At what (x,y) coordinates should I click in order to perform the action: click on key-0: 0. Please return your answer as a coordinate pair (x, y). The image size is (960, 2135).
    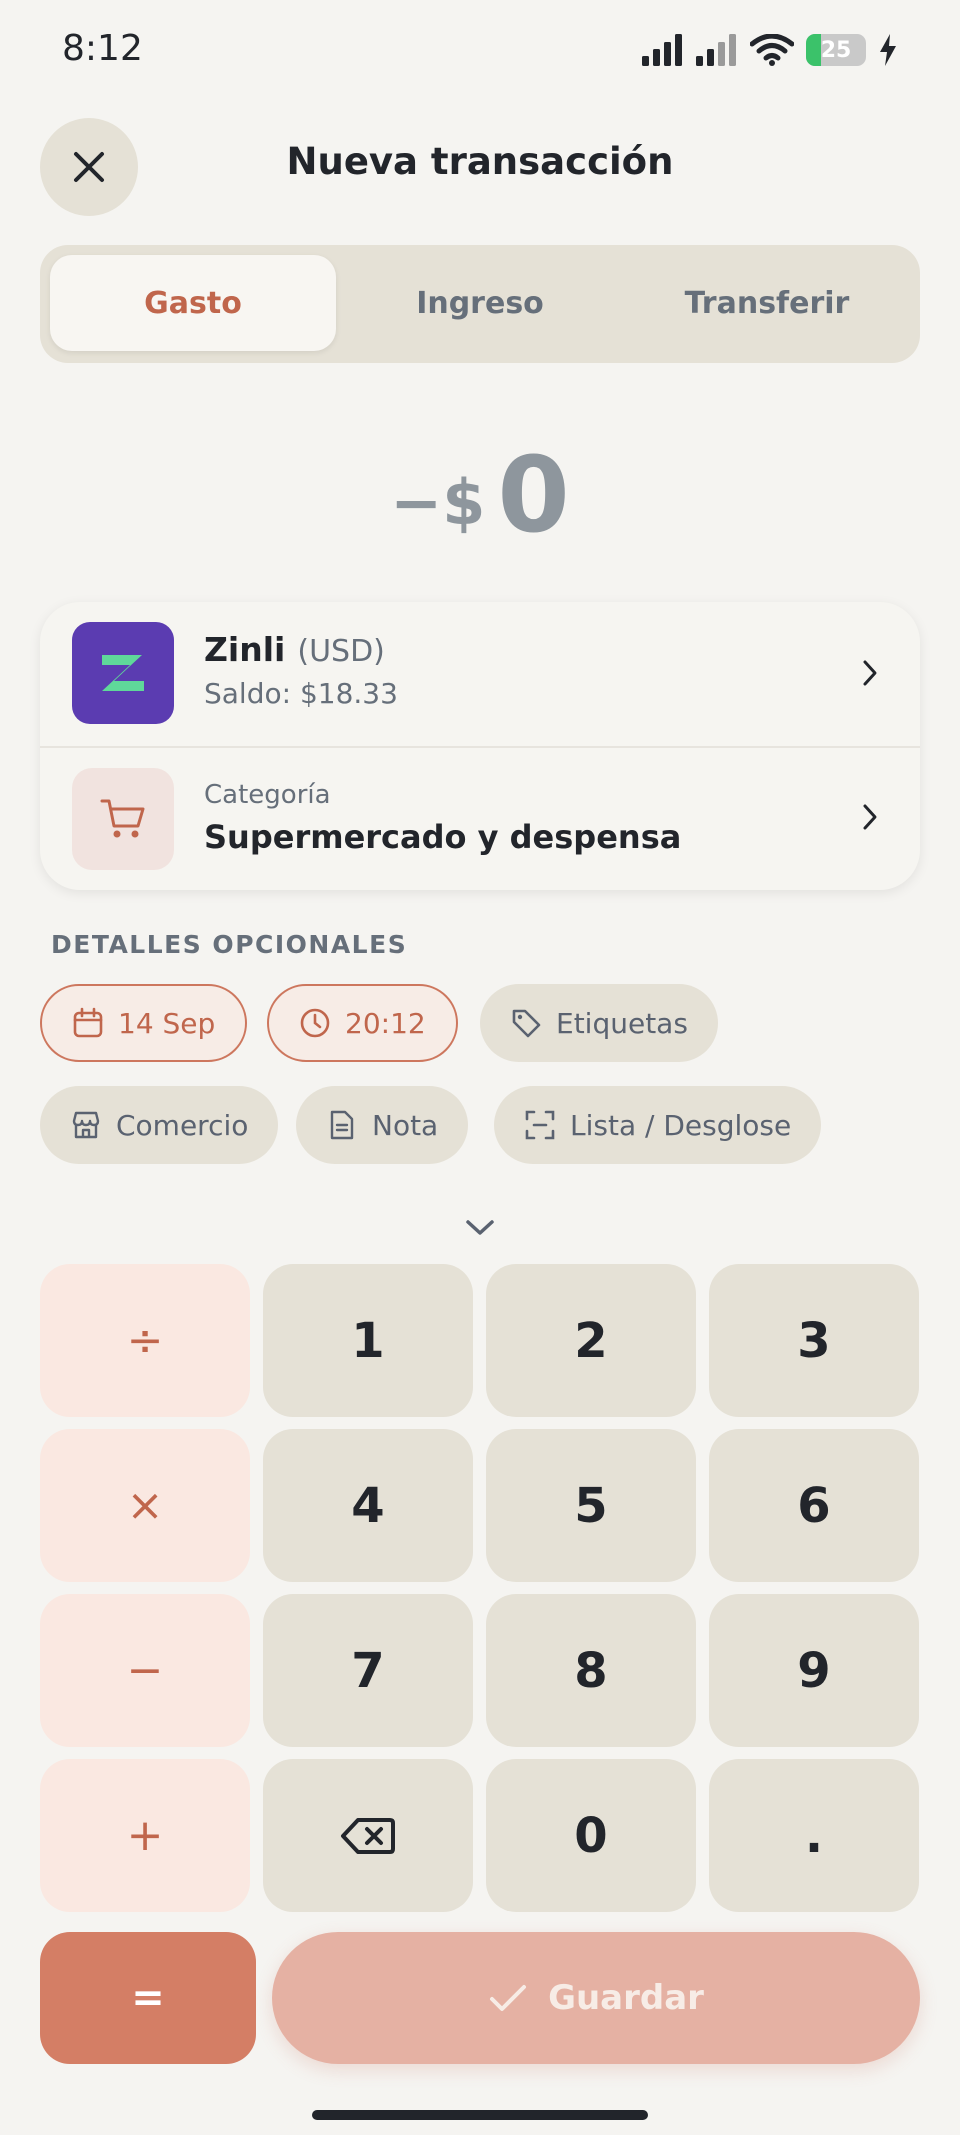
    Looking at the image, I should click on (591, 1835).